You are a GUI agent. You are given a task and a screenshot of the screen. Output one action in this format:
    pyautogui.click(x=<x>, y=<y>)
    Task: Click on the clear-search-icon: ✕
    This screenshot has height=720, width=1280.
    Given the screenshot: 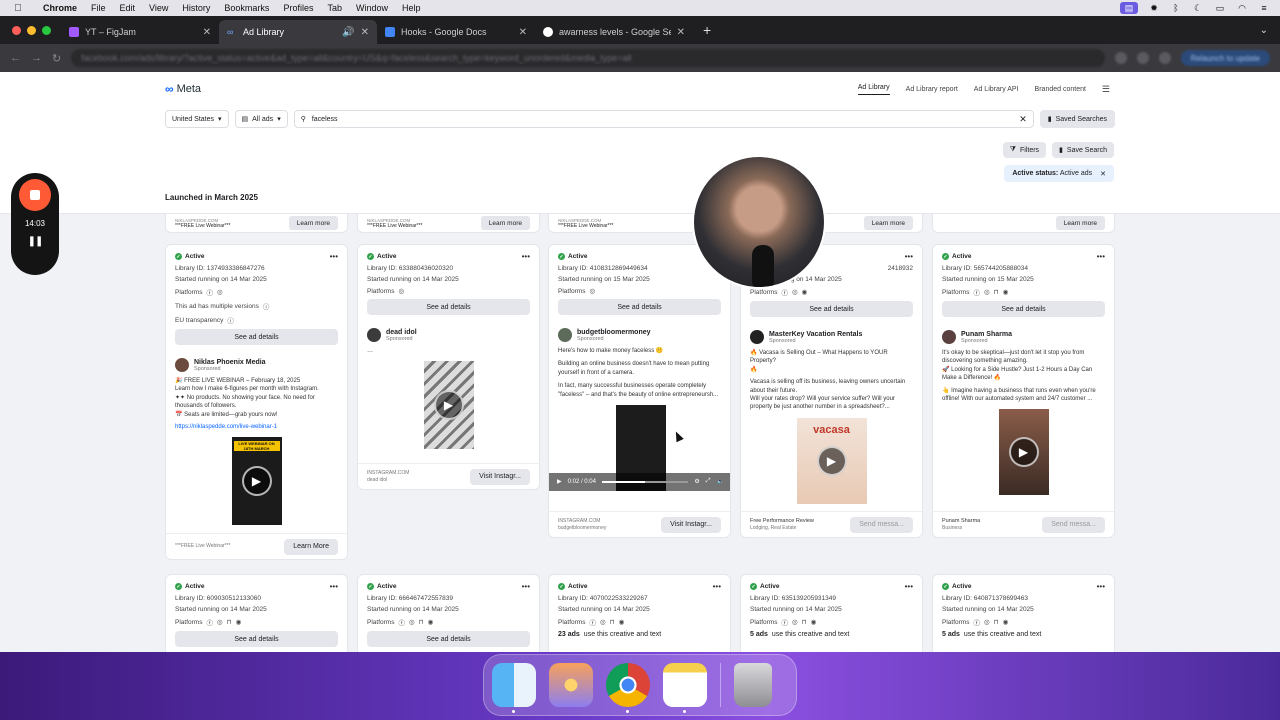 What is the action you would take?
    pyautogui.click(x=1023, y=119)
    